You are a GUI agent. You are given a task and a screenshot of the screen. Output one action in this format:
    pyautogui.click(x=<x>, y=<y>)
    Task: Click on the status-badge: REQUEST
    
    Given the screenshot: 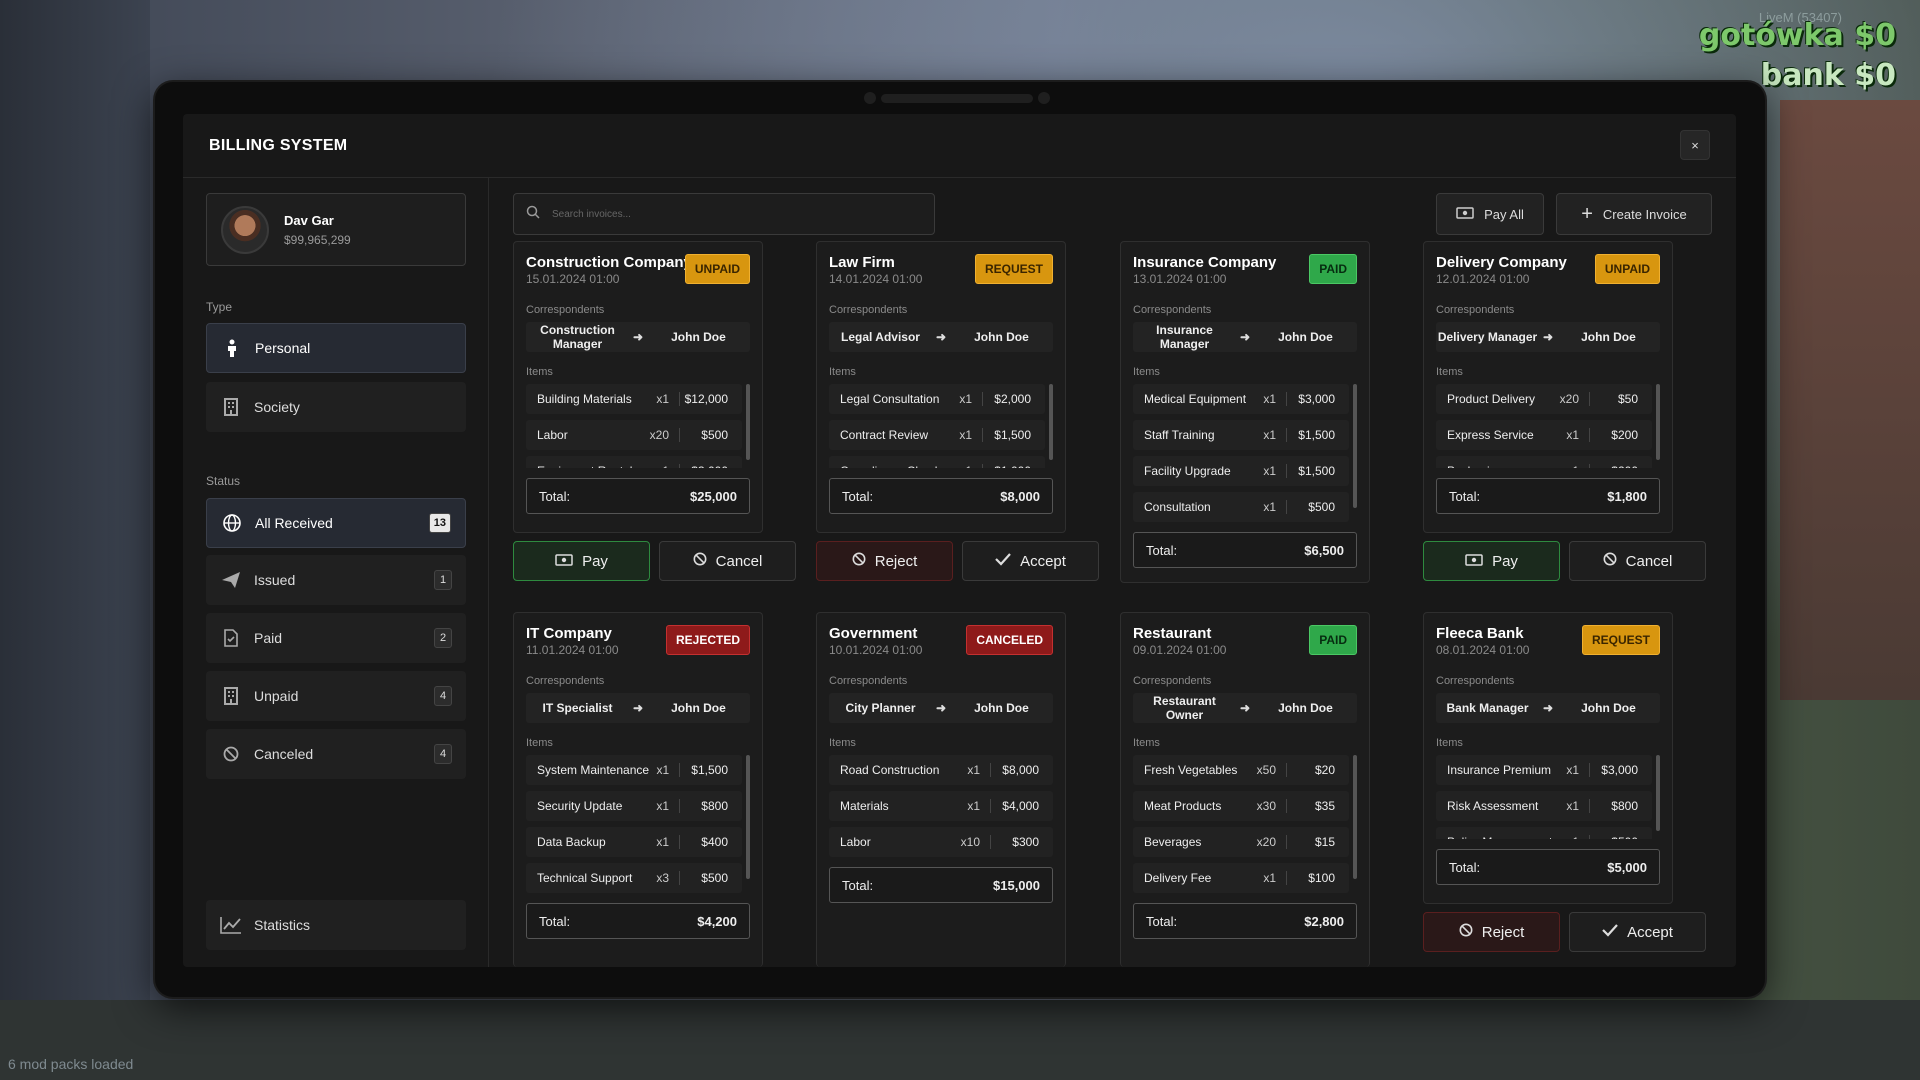 What is the action you would take?
    pyautogui.click(x=1620, y=640)
    